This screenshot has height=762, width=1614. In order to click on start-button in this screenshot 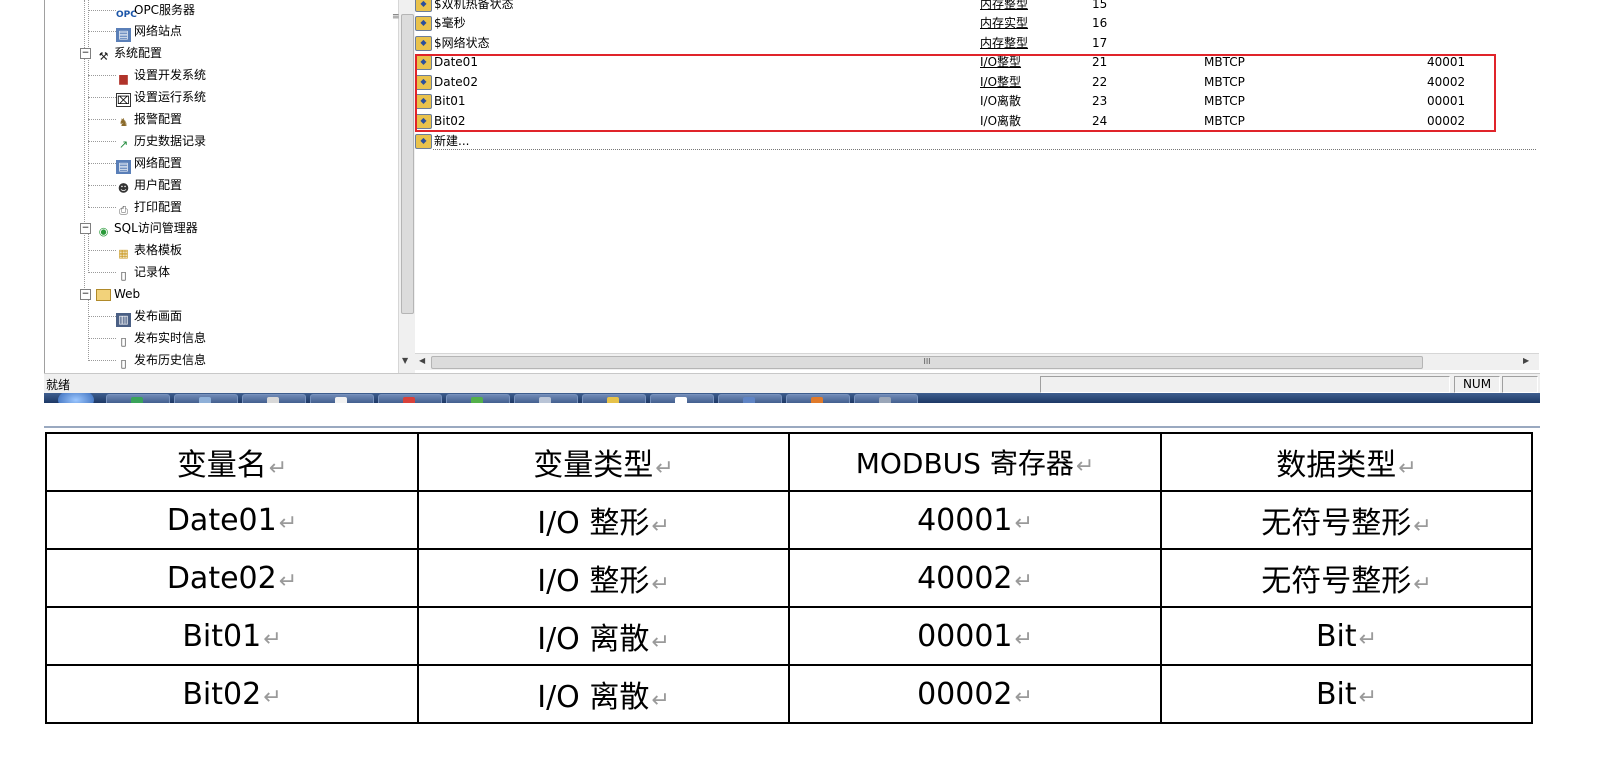, I will do `click(76, 398)`.